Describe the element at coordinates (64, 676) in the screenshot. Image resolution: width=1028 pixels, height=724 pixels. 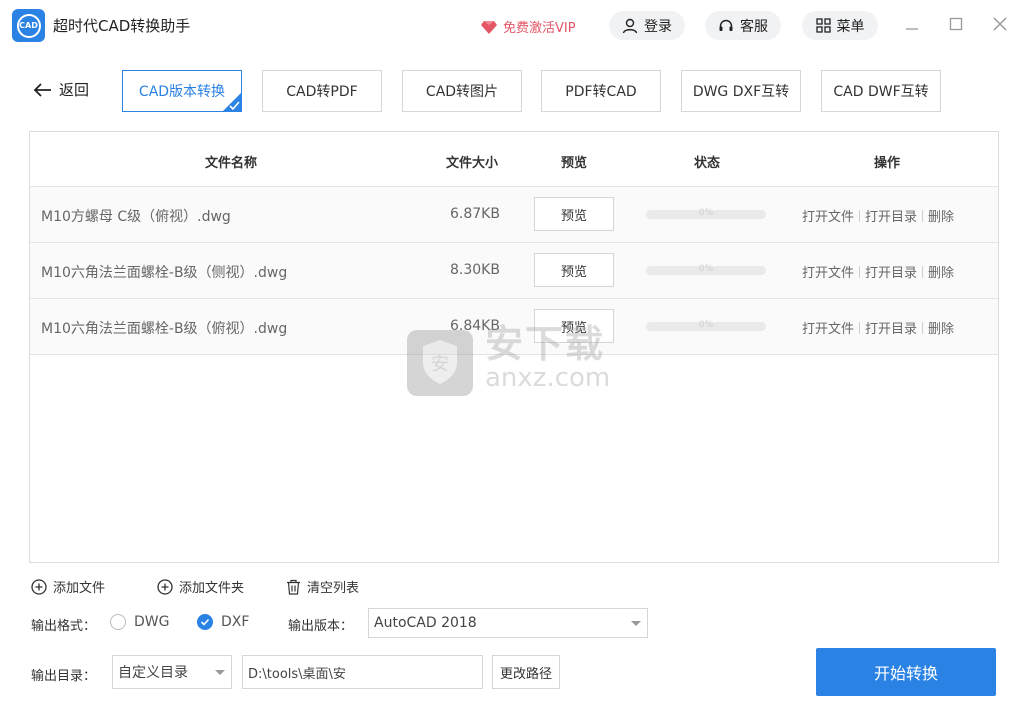
I see `output-dir-label: 输出目录：` at that location.